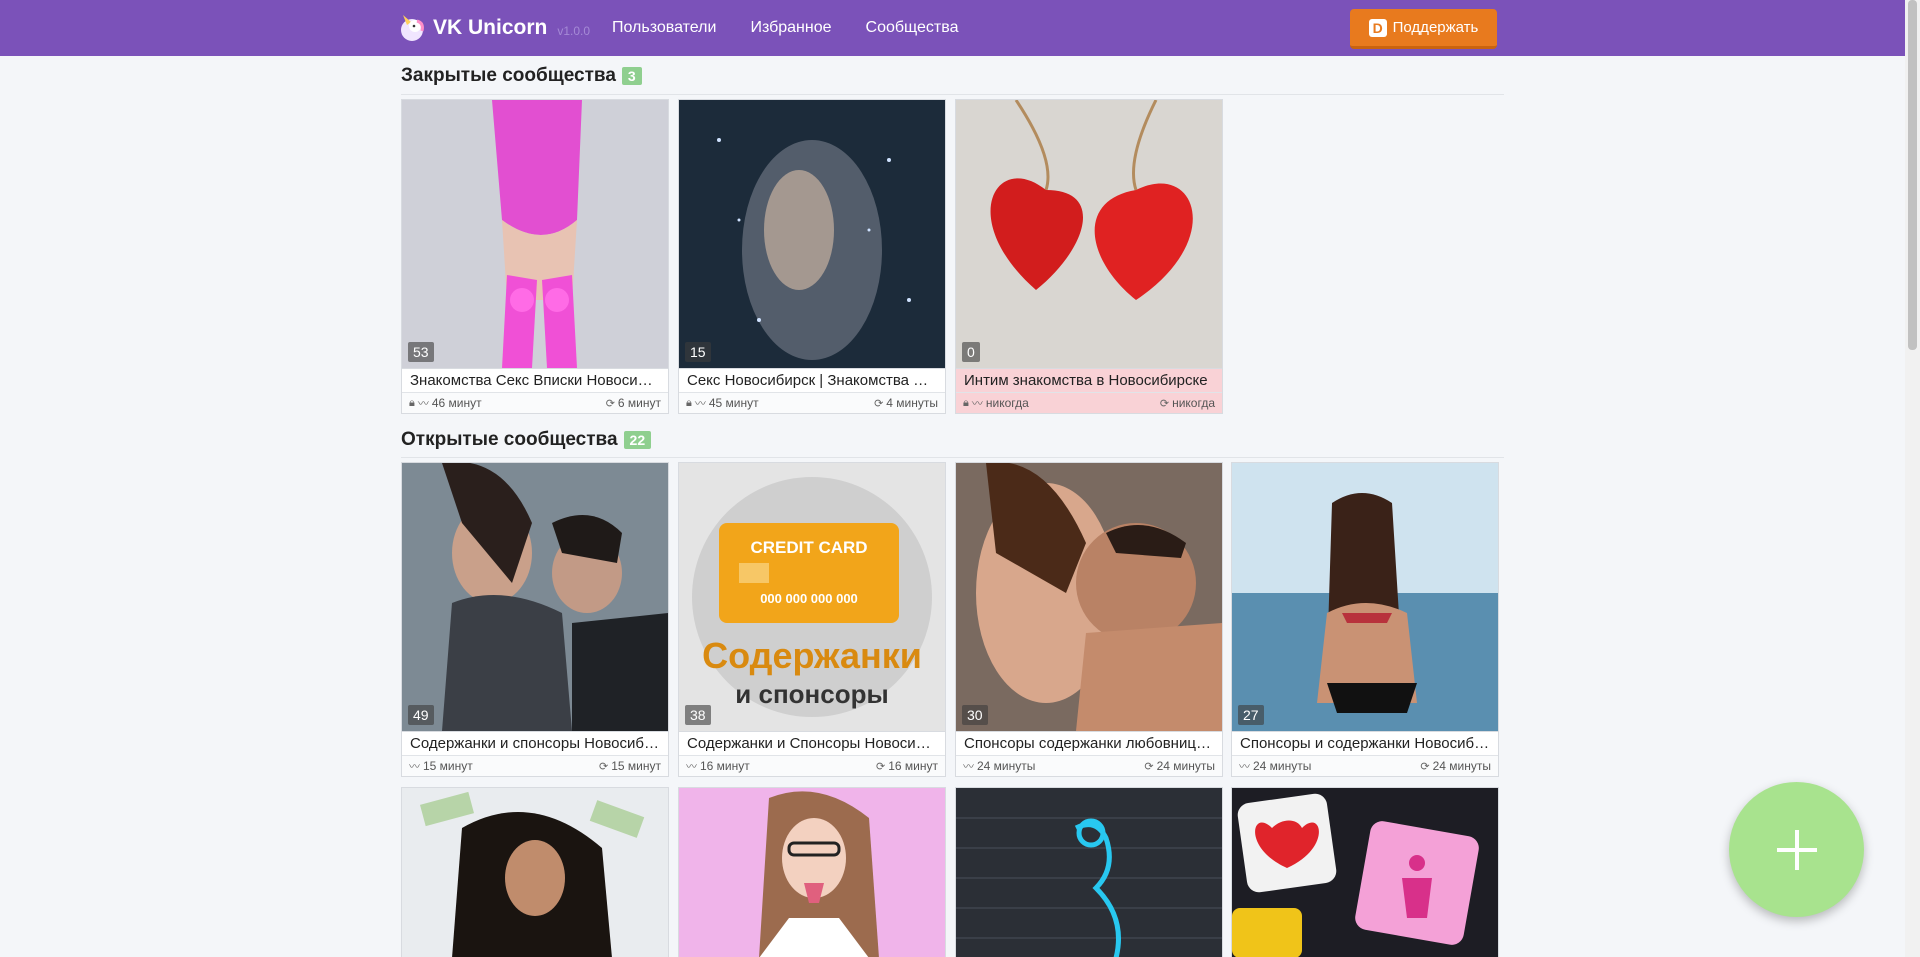 The height and width of the screenshot is (957, 1920). I want to click on nav-links: Пользователи Избранное Сообщества, so click(785, 28).